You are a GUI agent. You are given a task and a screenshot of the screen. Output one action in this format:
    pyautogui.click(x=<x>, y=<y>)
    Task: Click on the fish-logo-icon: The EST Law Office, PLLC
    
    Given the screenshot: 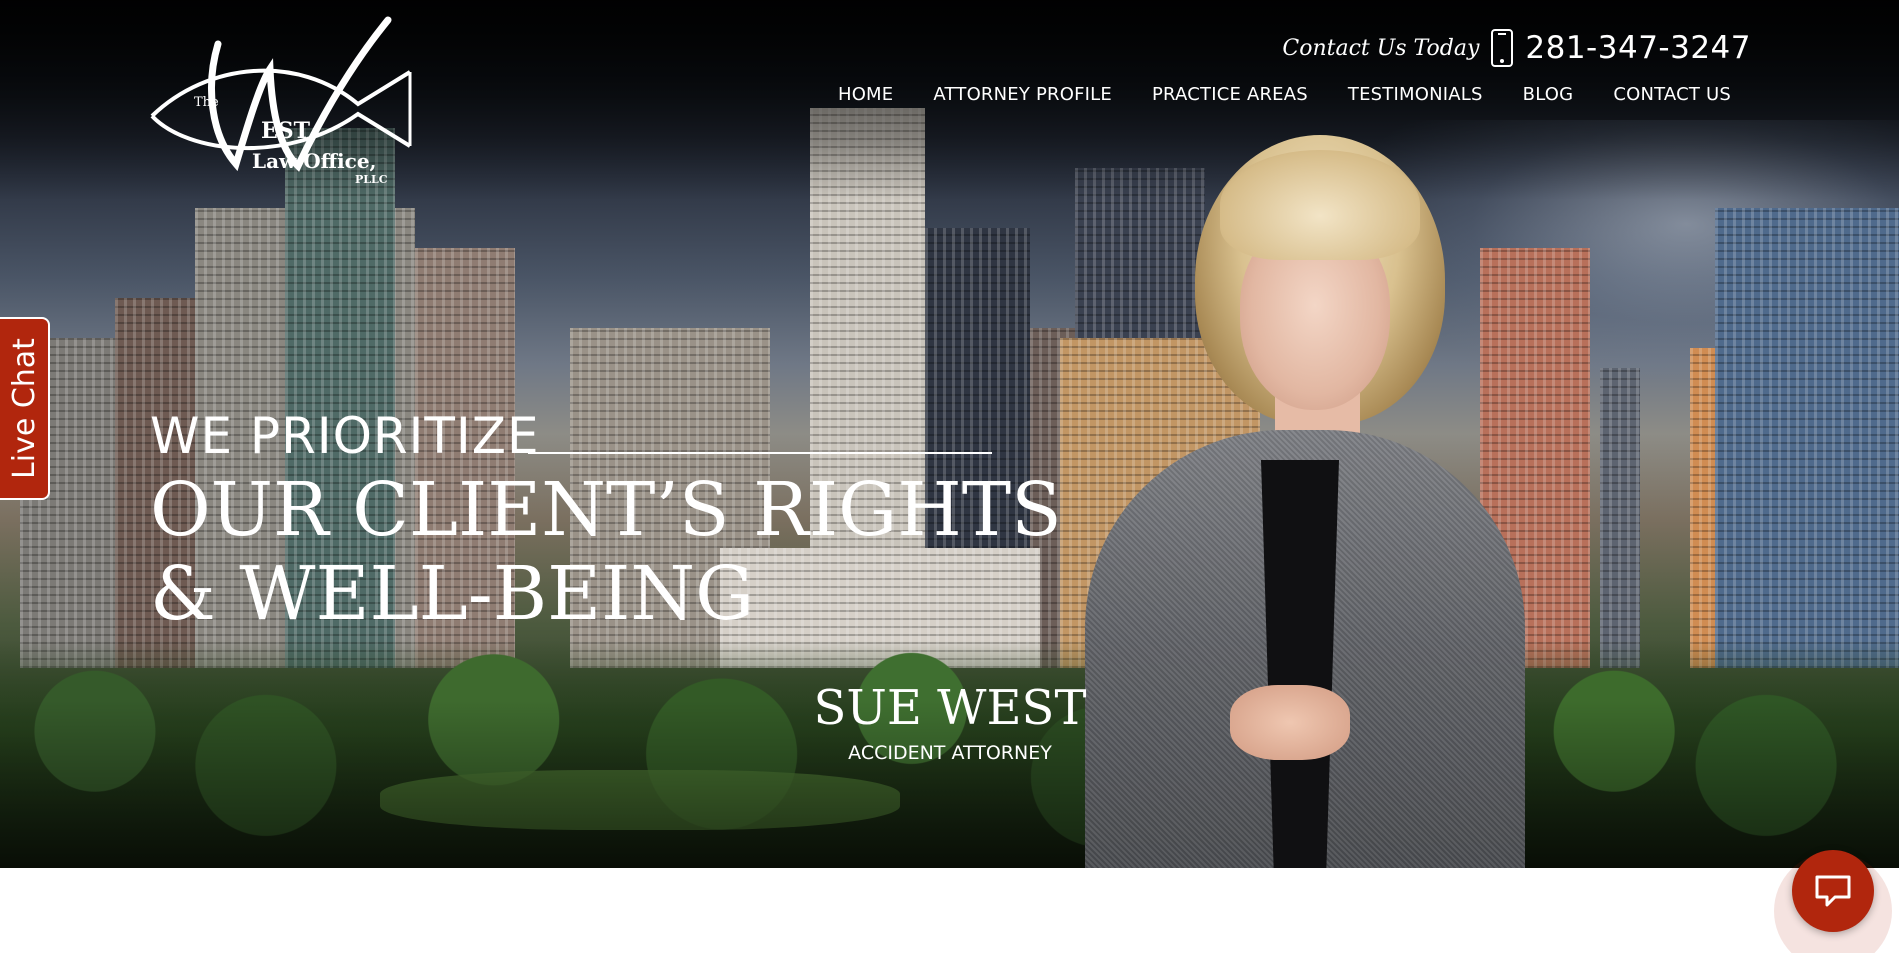 What is the action you would take?
    pyautogui.click(x=281, y=101)
    